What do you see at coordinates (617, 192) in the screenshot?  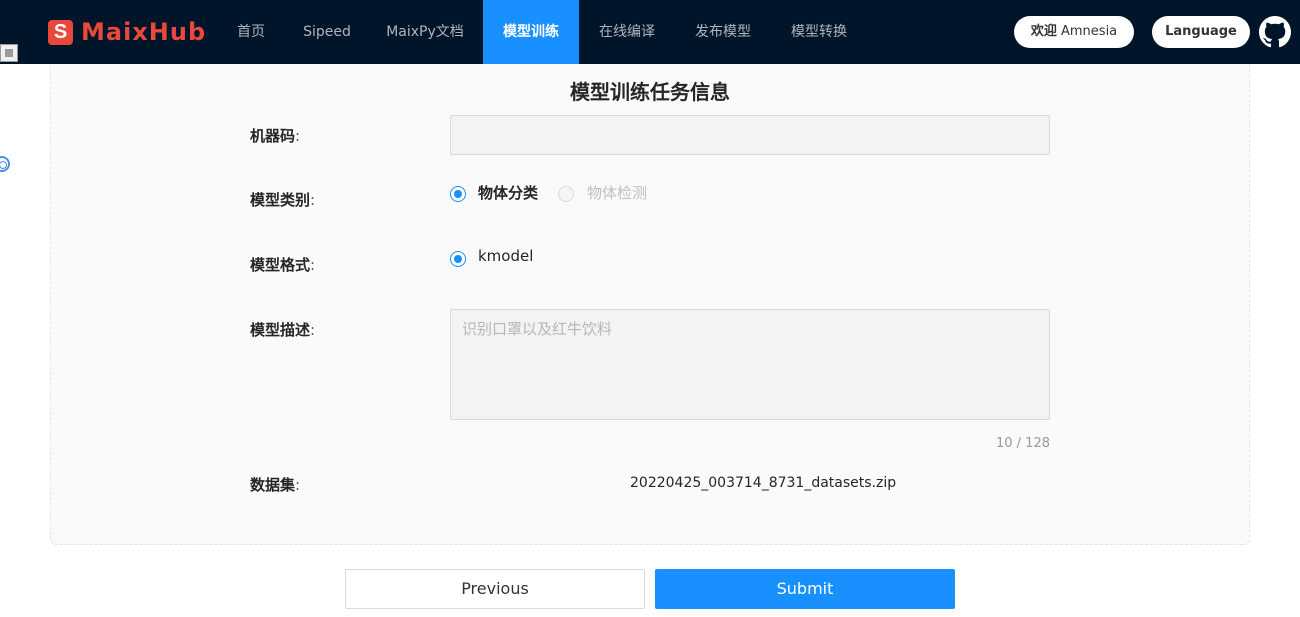 I see `radio-label-object-detection: 物体检测` at bounding box center [617, 192].